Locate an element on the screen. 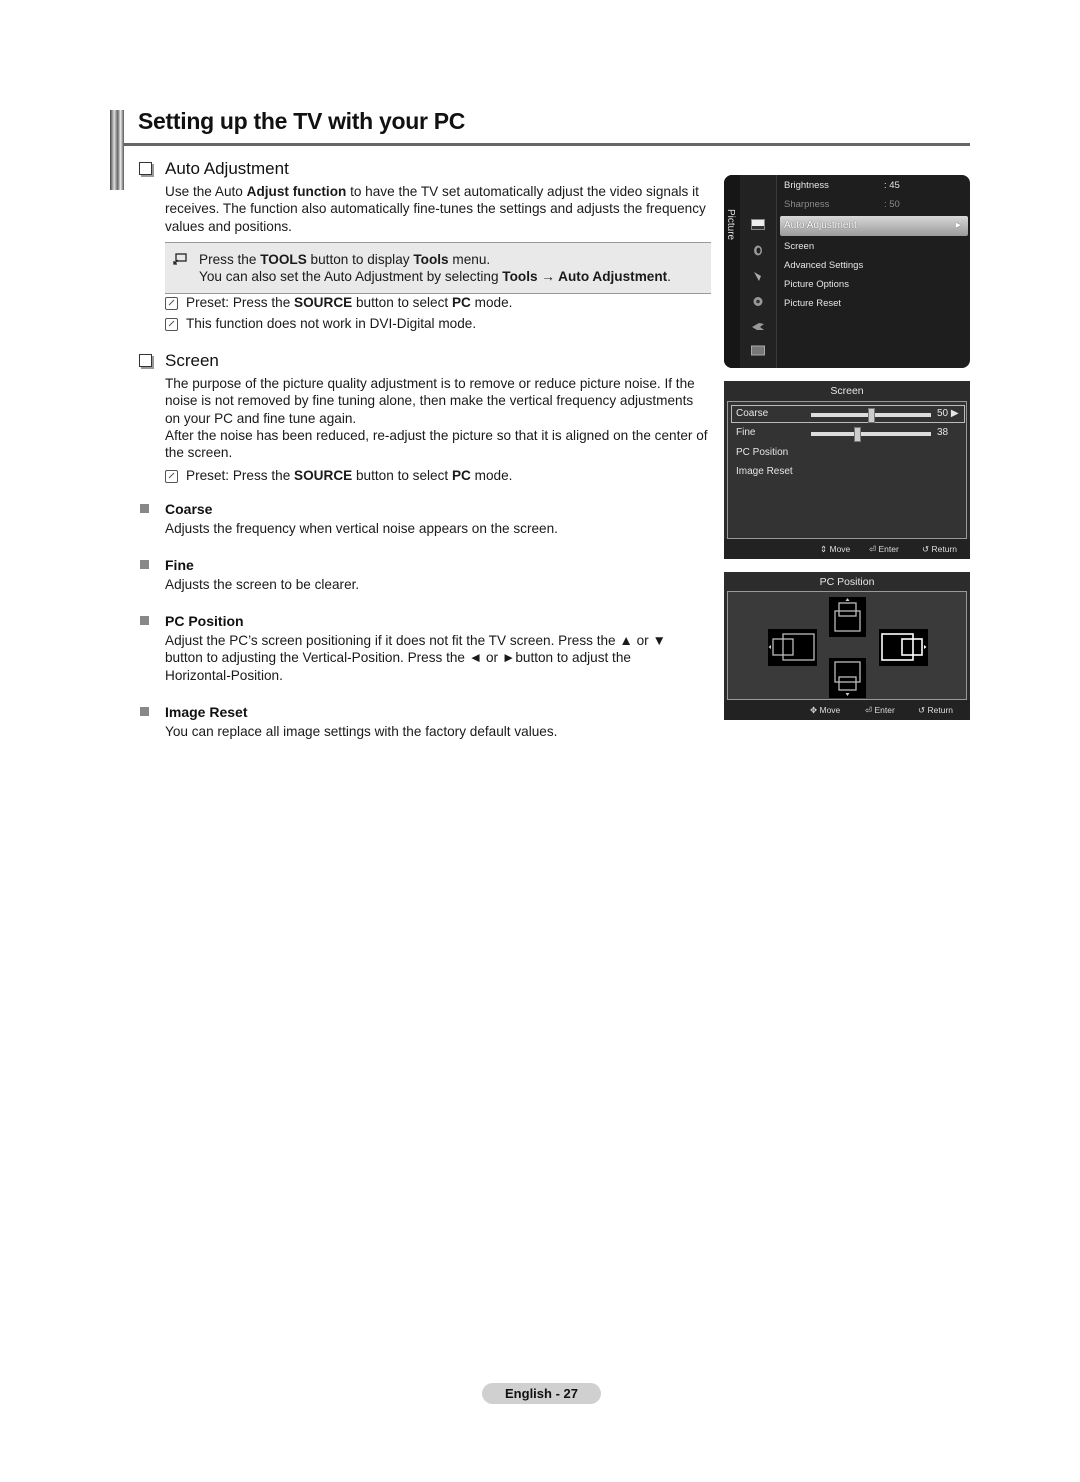 The width and height of the screenshot is (1080, 1482). sharpness-value: : 50 is located at coordinates (892, 204).